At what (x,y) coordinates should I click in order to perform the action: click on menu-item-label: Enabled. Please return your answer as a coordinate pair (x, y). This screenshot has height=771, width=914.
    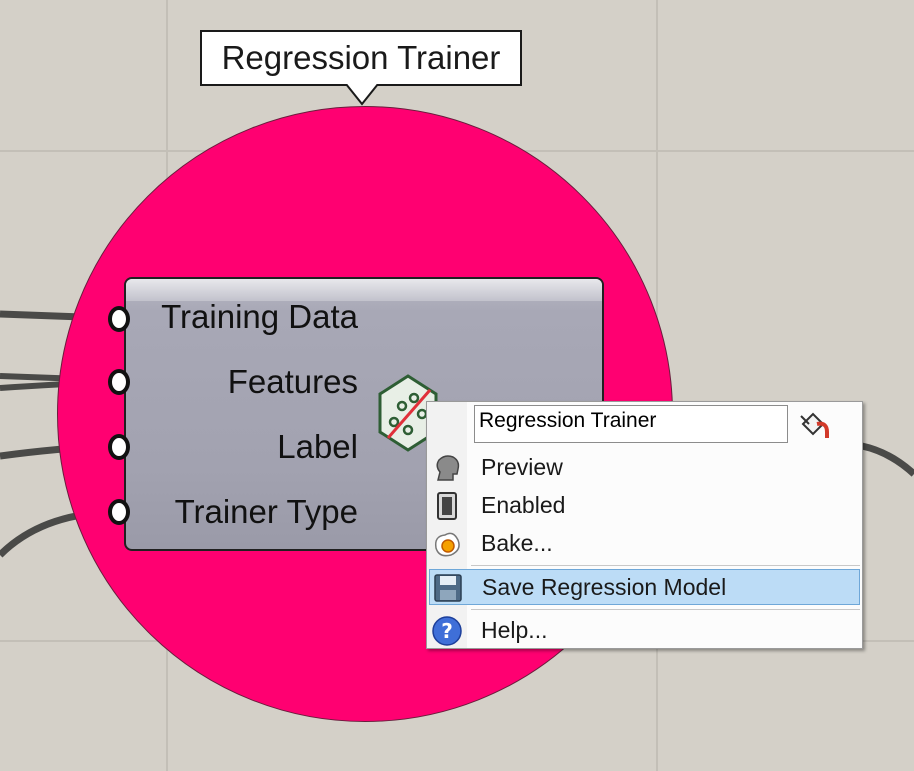
    Looking at the image, I should click on (523, 505).